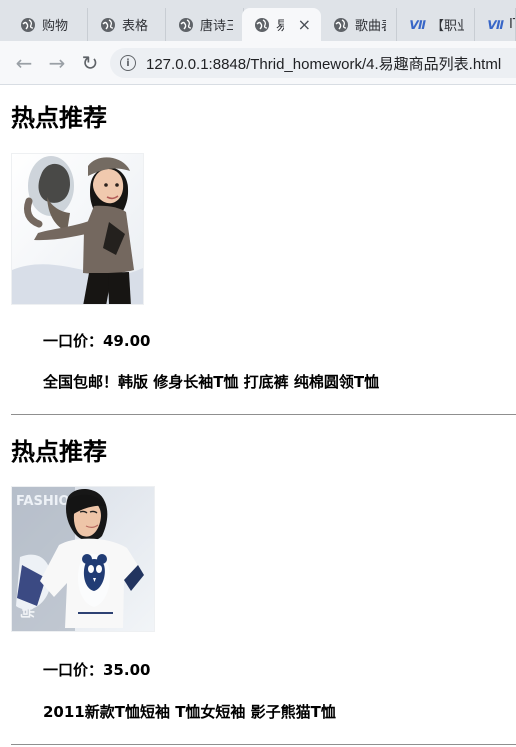 The height and width of the screenshot is (747, 516). I want to click on product-price: 一口价：49.00, so click(97, 341).